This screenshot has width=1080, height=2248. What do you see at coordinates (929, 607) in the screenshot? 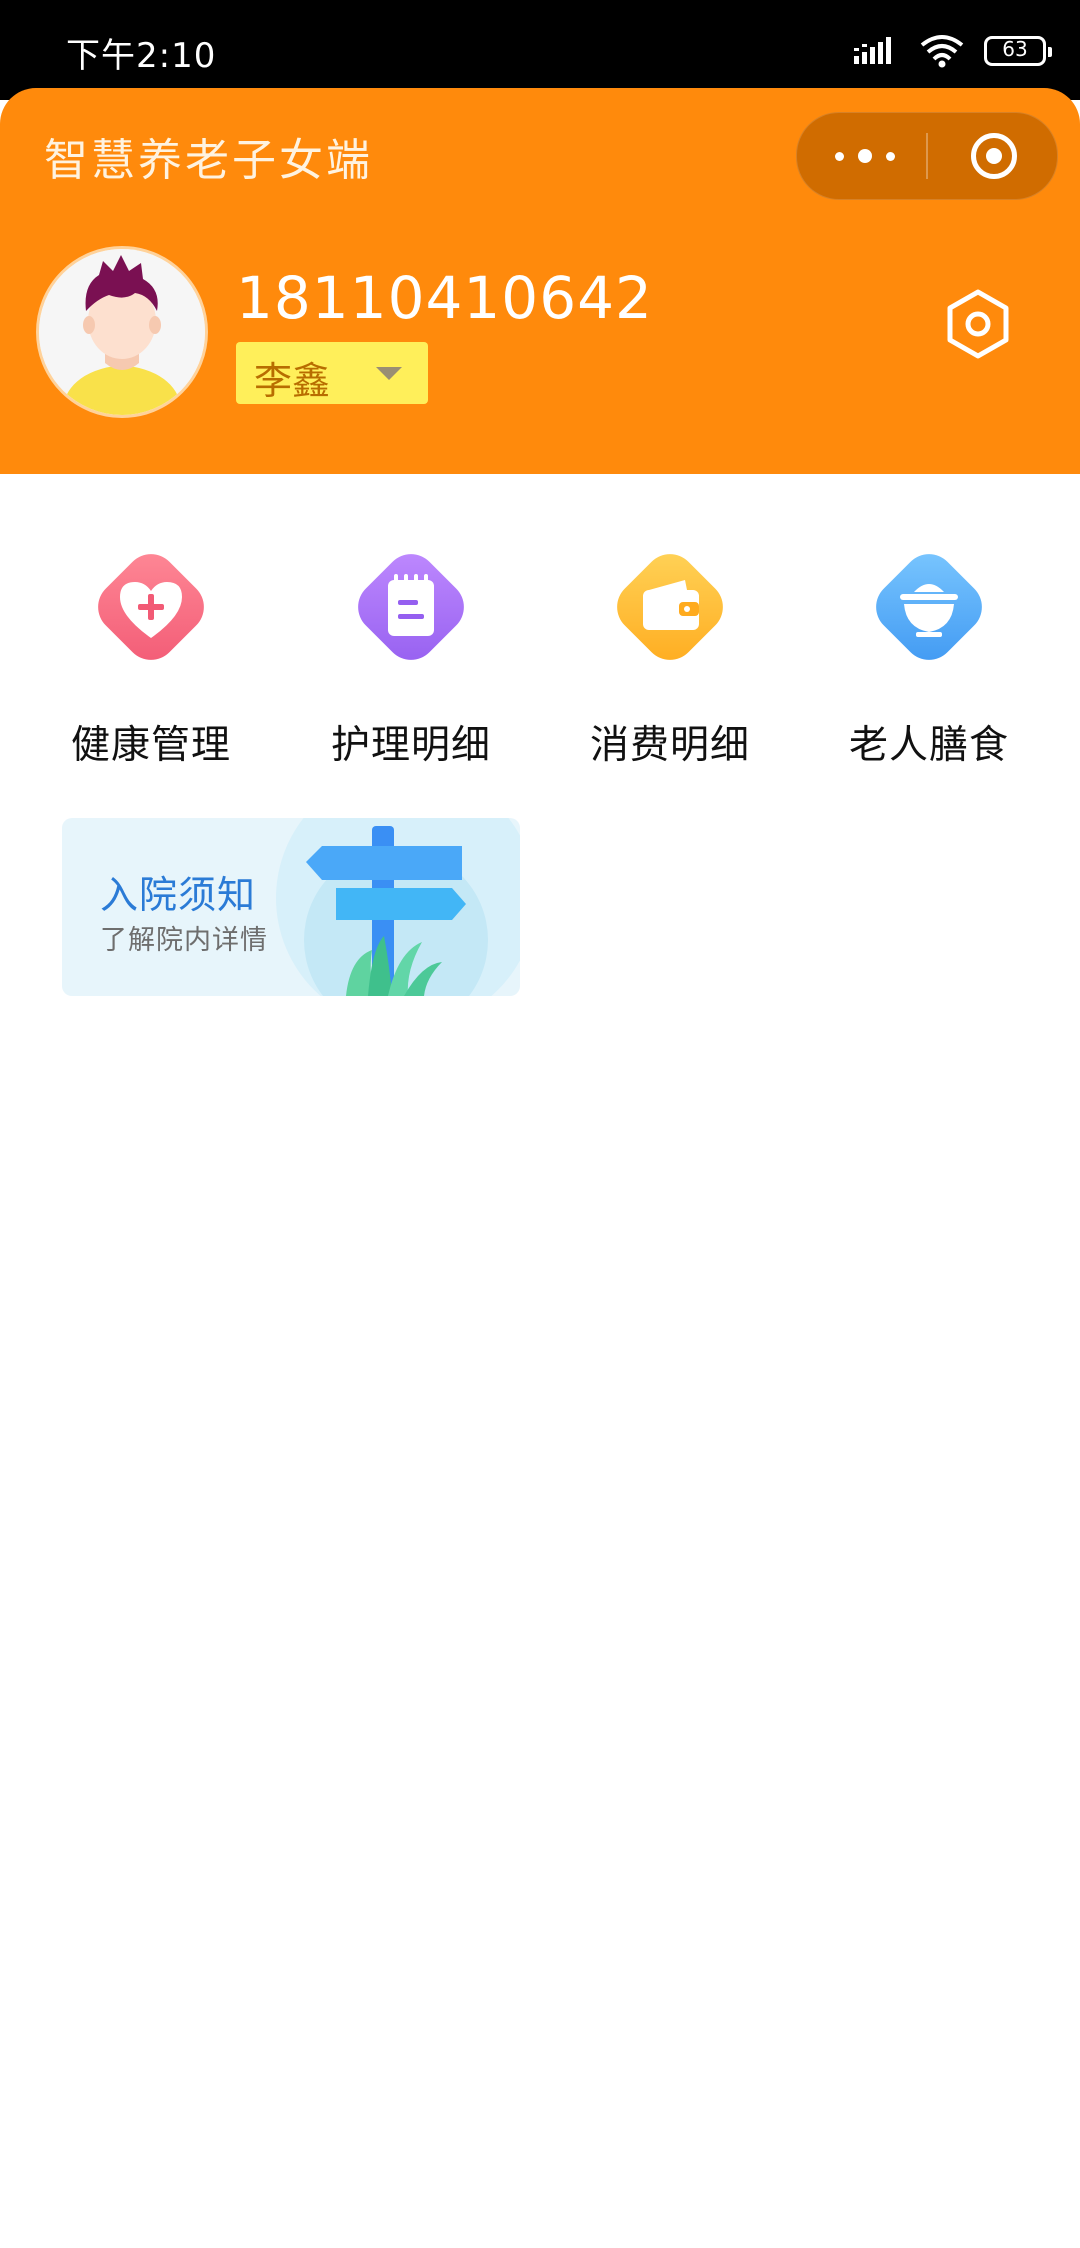
I see `meal-bowl-icon` at bounding box center [929, 607].